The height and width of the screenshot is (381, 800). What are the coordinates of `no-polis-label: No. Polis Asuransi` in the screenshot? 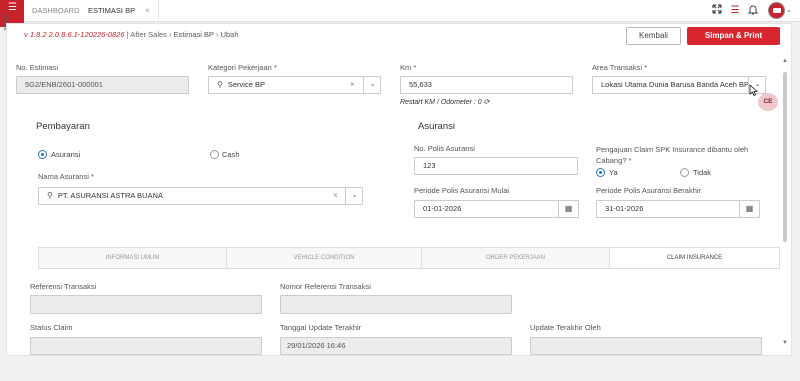 It's located at (444, 148).